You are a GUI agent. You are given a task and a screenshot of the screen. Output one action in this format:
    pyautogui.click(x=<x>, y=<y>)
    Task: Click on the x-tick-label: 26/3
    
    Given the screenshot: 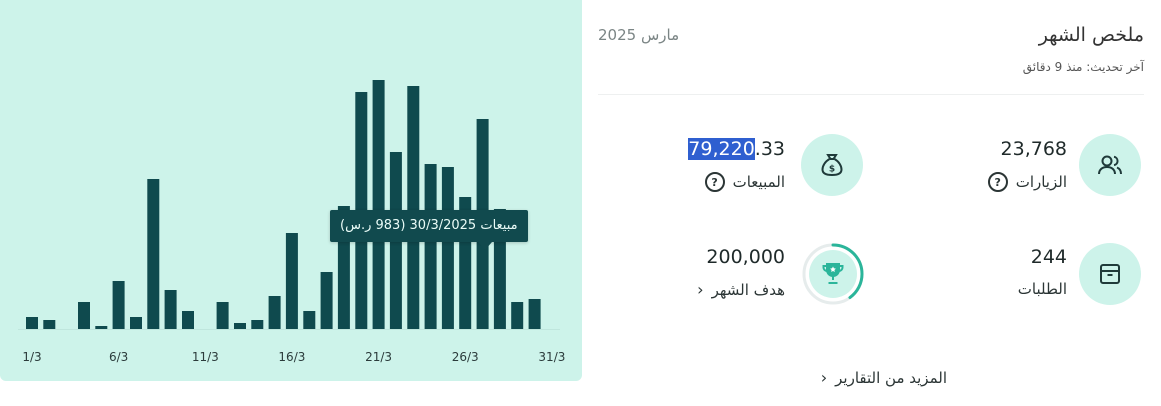 What is the action you would take?
    pyautogui.click(x=465, y=357)
    